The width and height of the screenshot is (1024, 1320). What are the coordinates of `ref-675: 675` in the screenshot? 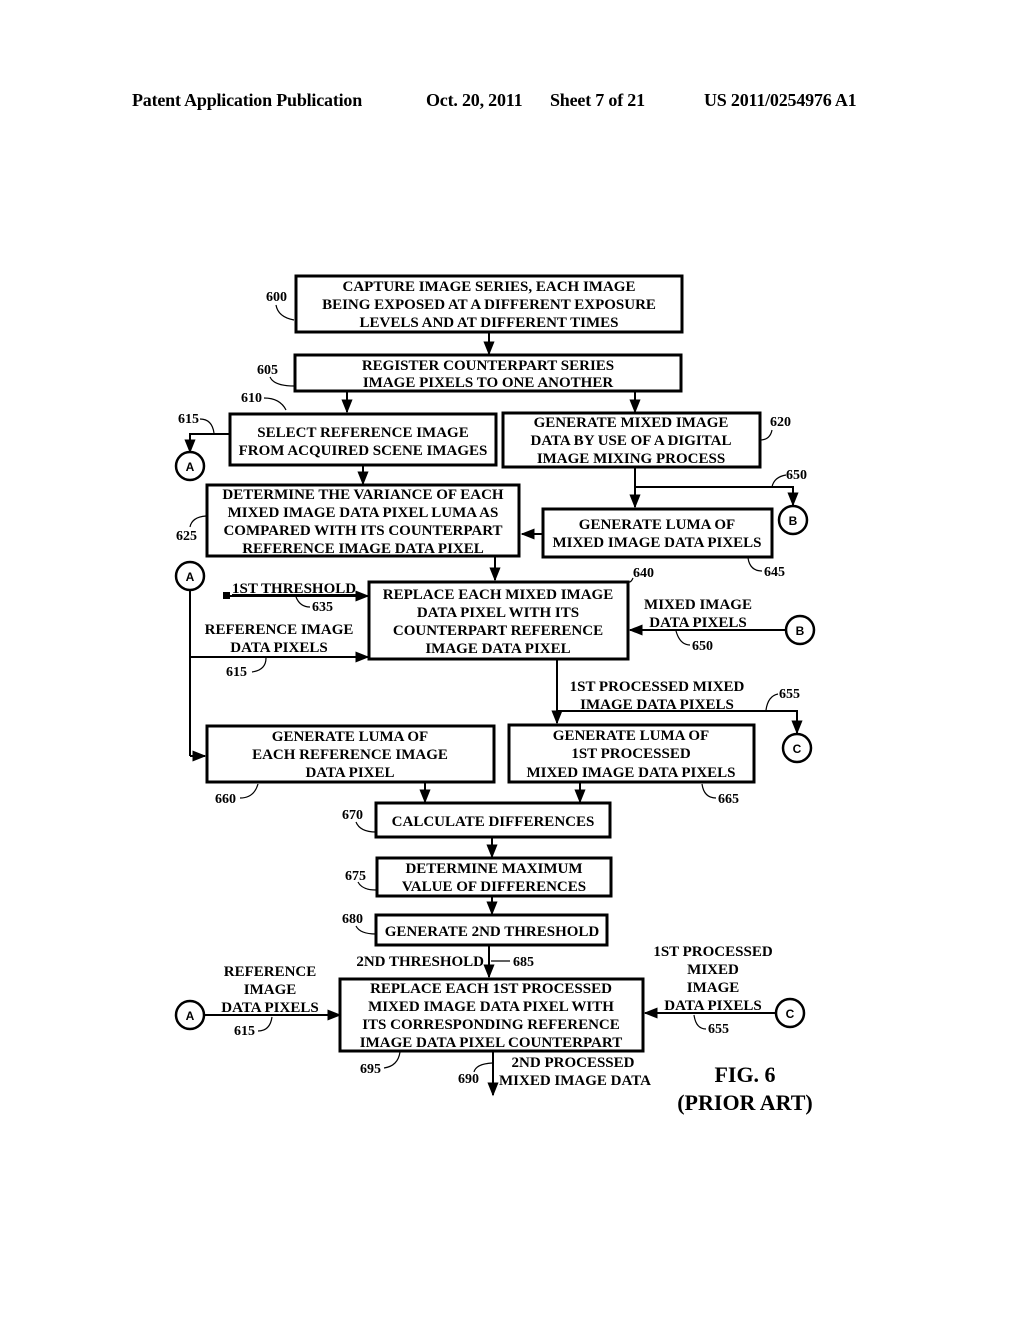 It's located at (355, 876).